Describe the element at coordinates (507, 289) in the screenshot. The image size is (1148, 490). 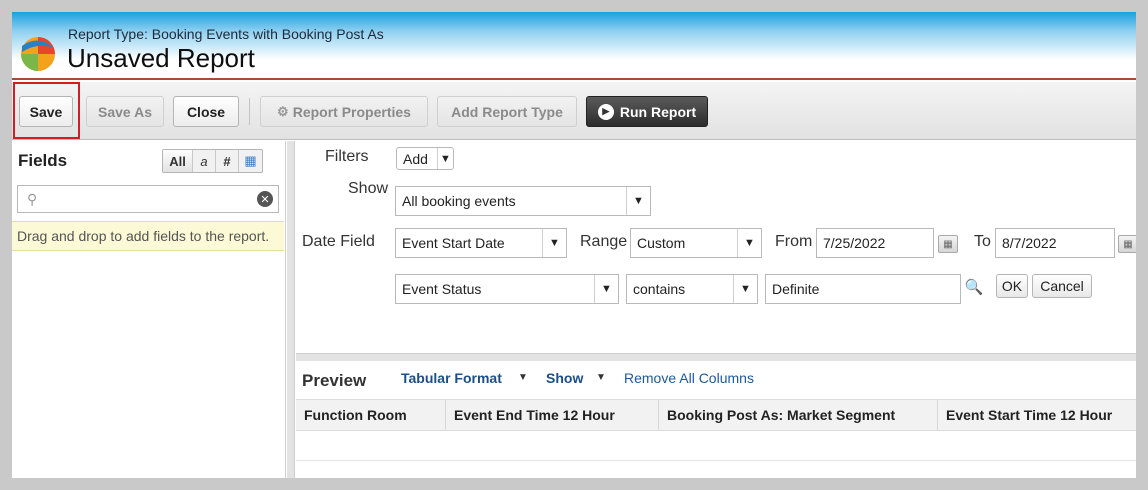
I see `criteria-field-select: Event Status ▼` at that location.